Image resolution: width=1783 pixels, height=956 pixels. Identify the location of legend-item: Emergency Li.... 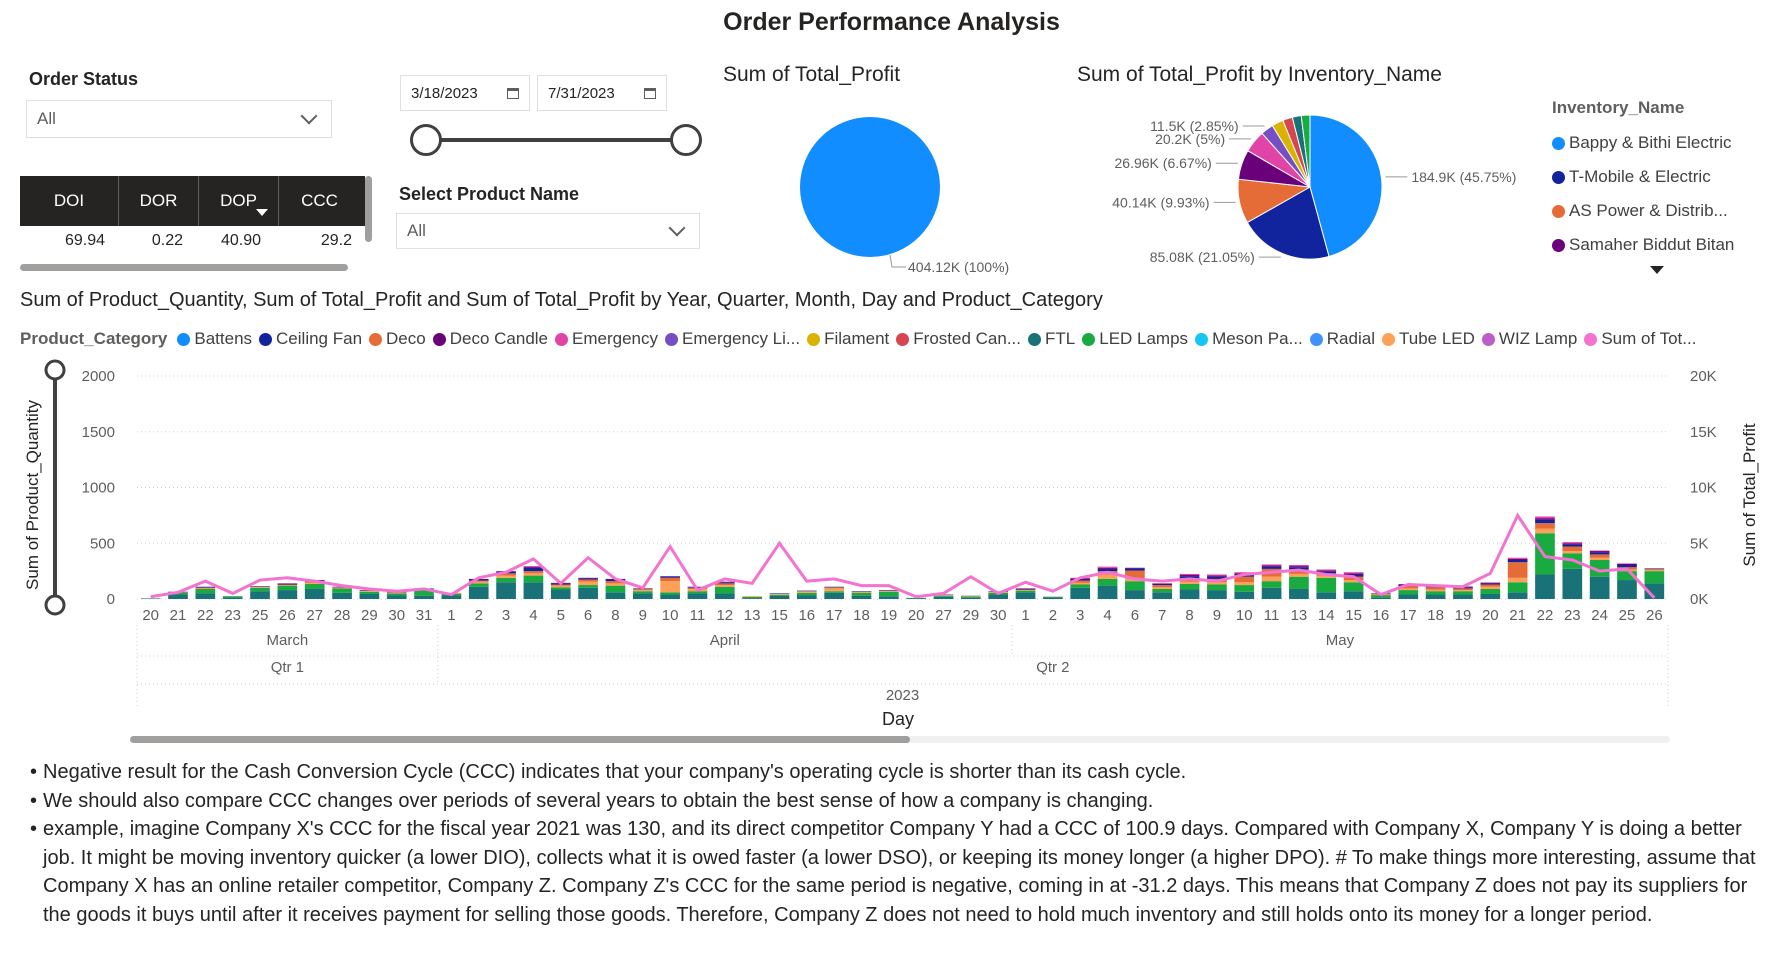
(732, 339).